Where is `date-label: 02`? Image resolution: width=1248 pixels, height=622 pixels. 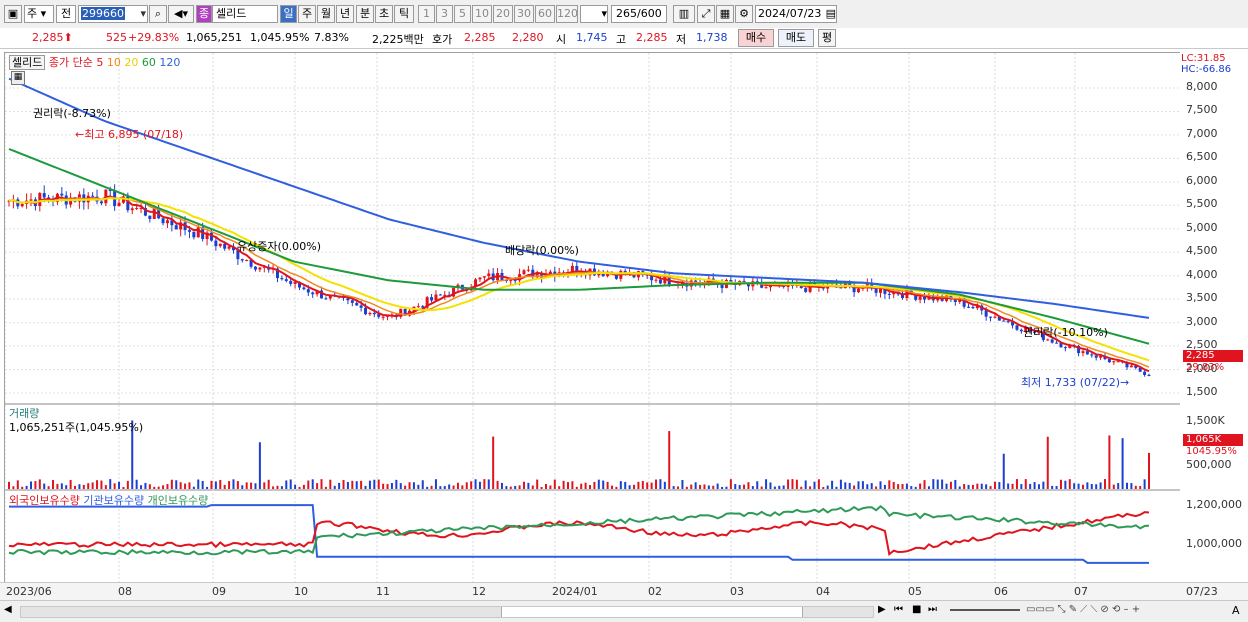
date-label: 02 is located at coordinates (655, 591).